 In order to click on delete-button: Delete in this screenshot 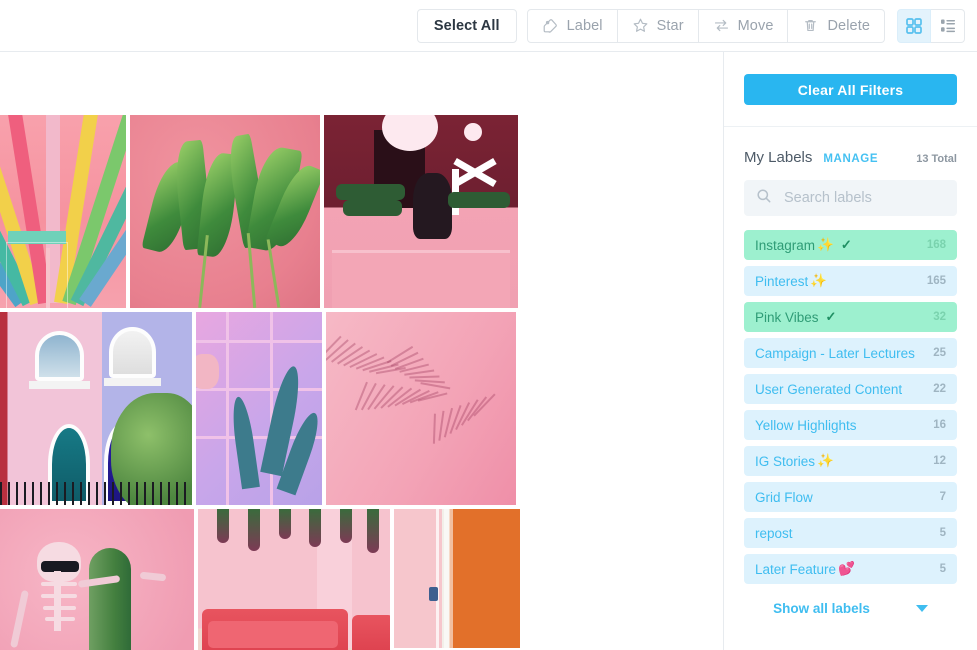, I will do `click(836, 25)`.